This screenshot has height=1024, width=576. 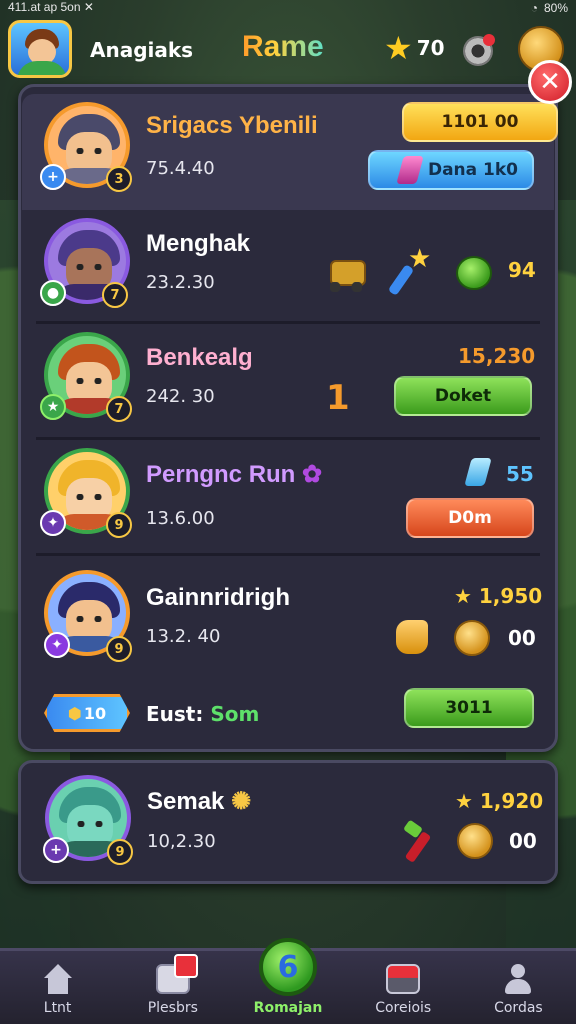 What do you see at coordinates (430, 48) in the screenshot?
I see `star-count-value: 70` at bounding box center [430, 48].